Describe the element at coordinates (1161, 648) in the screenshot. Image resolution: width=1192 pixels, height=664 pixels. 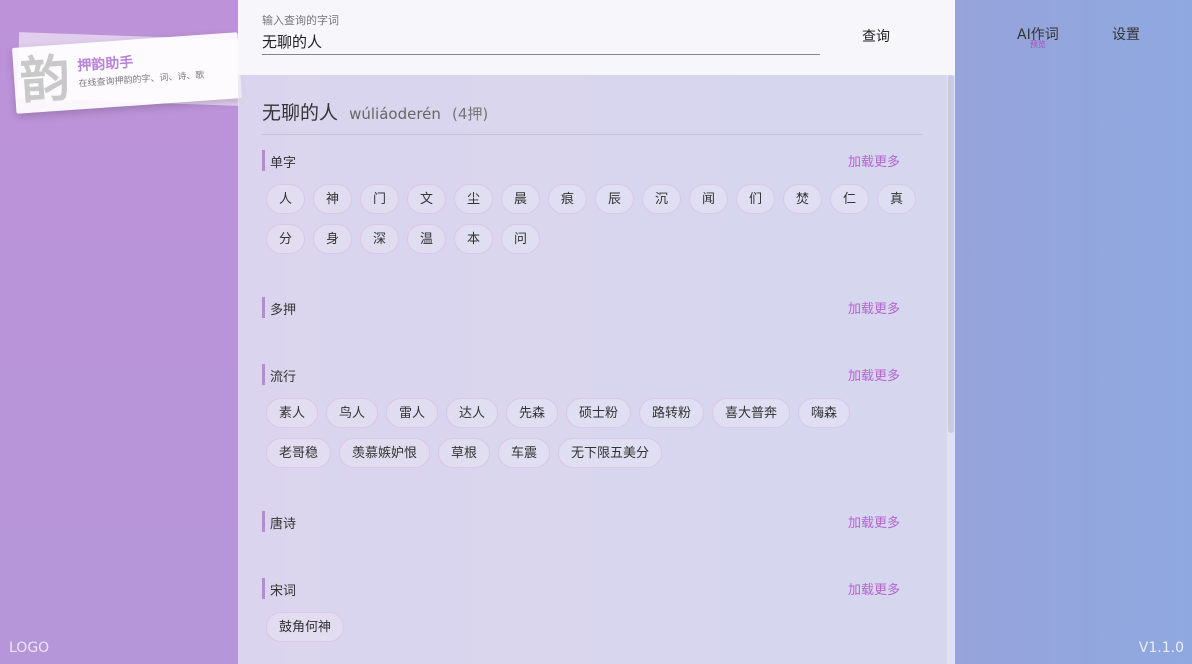
I see `version-label: V1.1.0` at that location.